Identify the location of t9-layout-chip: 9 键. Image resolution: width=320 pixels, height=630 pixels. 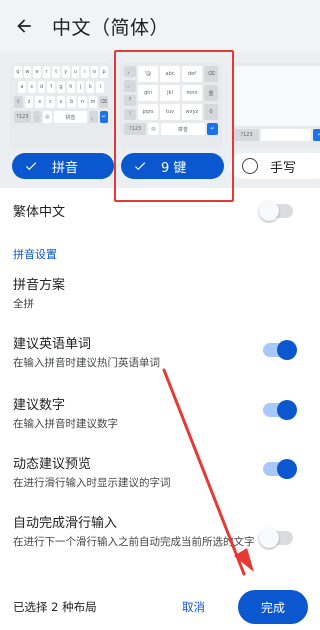
(172, 166).